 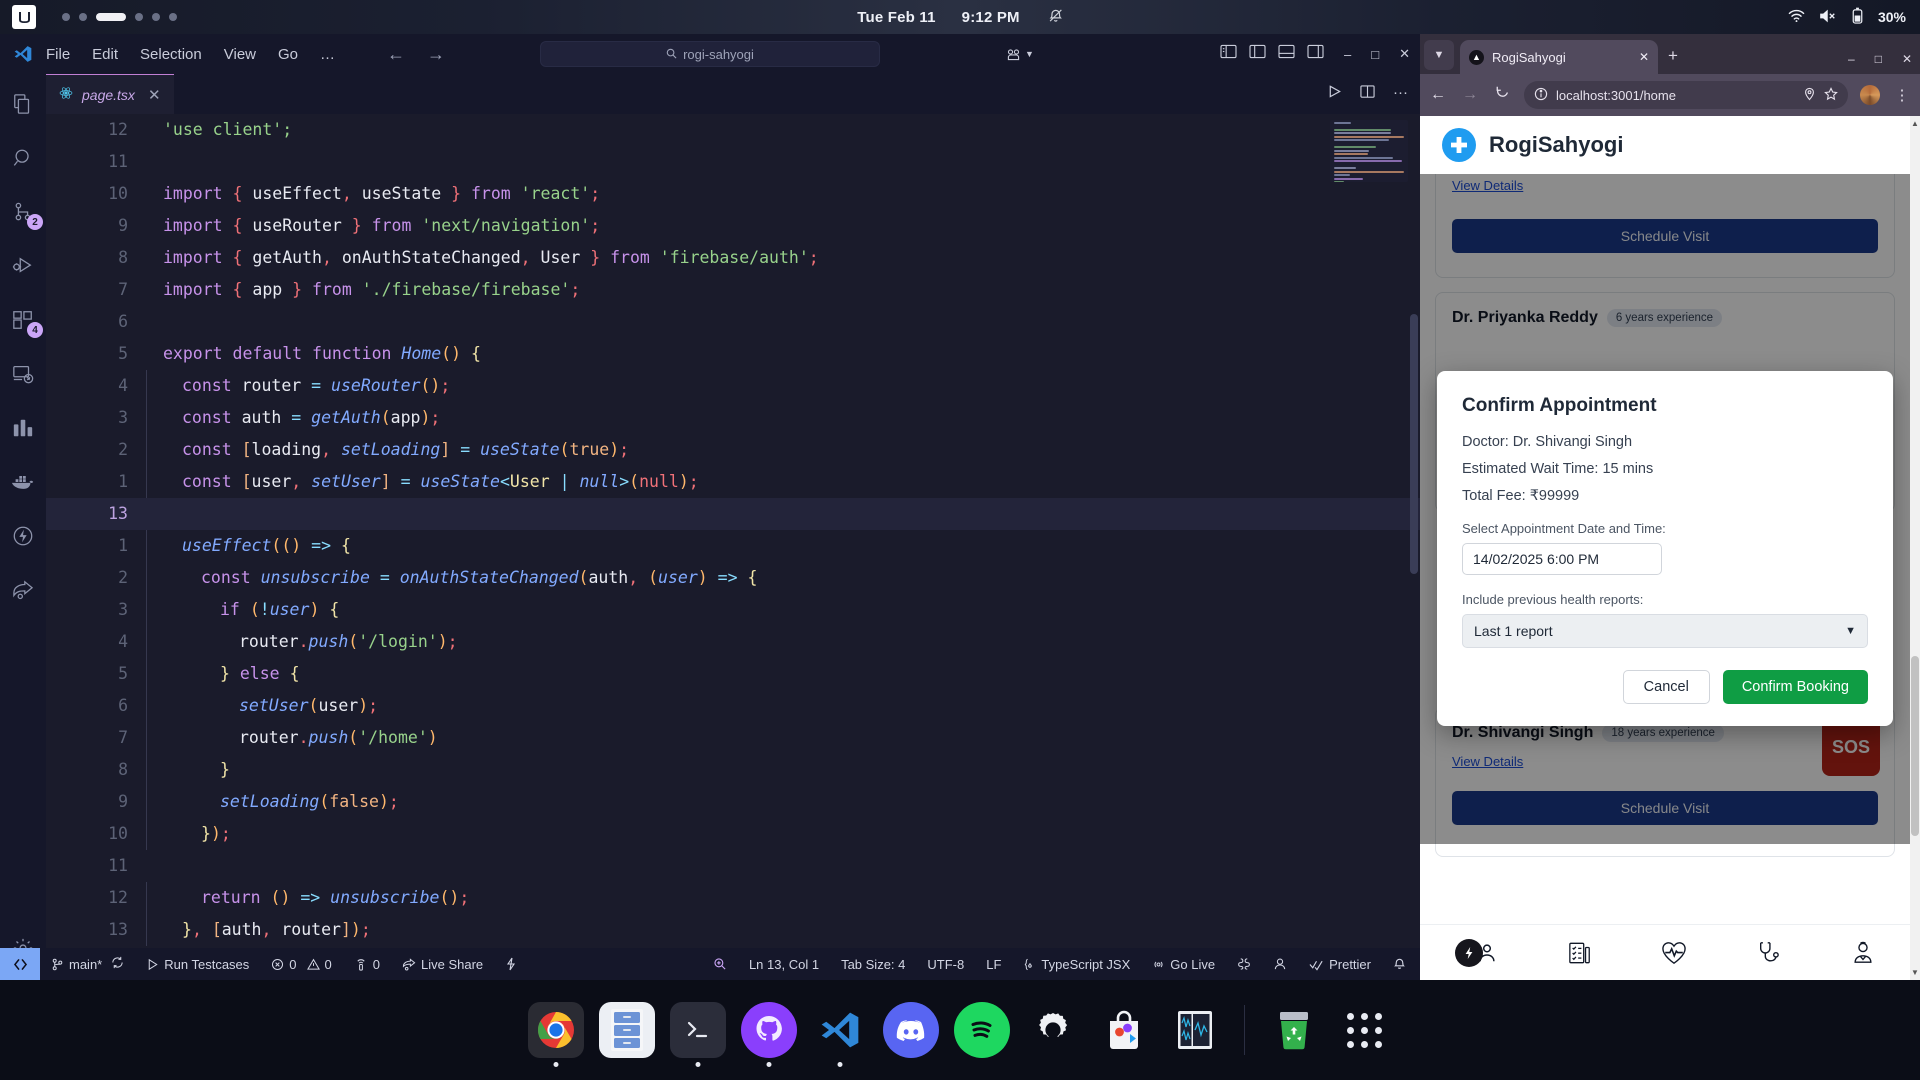 I want to click on code-line: 9 setLoading(false);, so click(x=733, y=802).